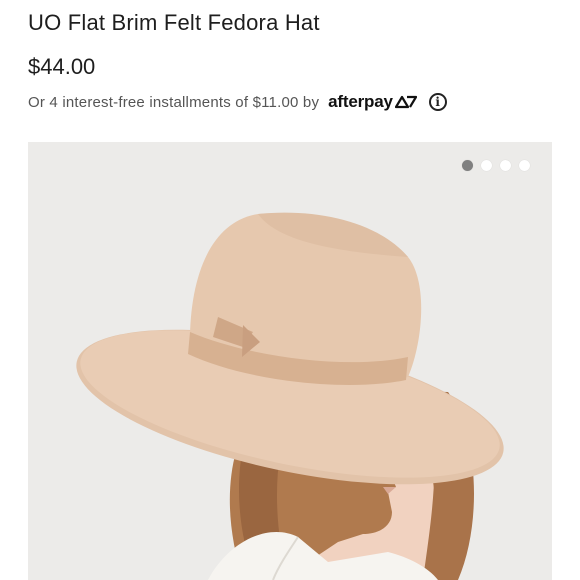 The height and width of the screenshot is (580, 580). What do you see at coordinates (62, 66) in the screenshot?
I see `product-price: $44.00` at bounding box center [62, 66].